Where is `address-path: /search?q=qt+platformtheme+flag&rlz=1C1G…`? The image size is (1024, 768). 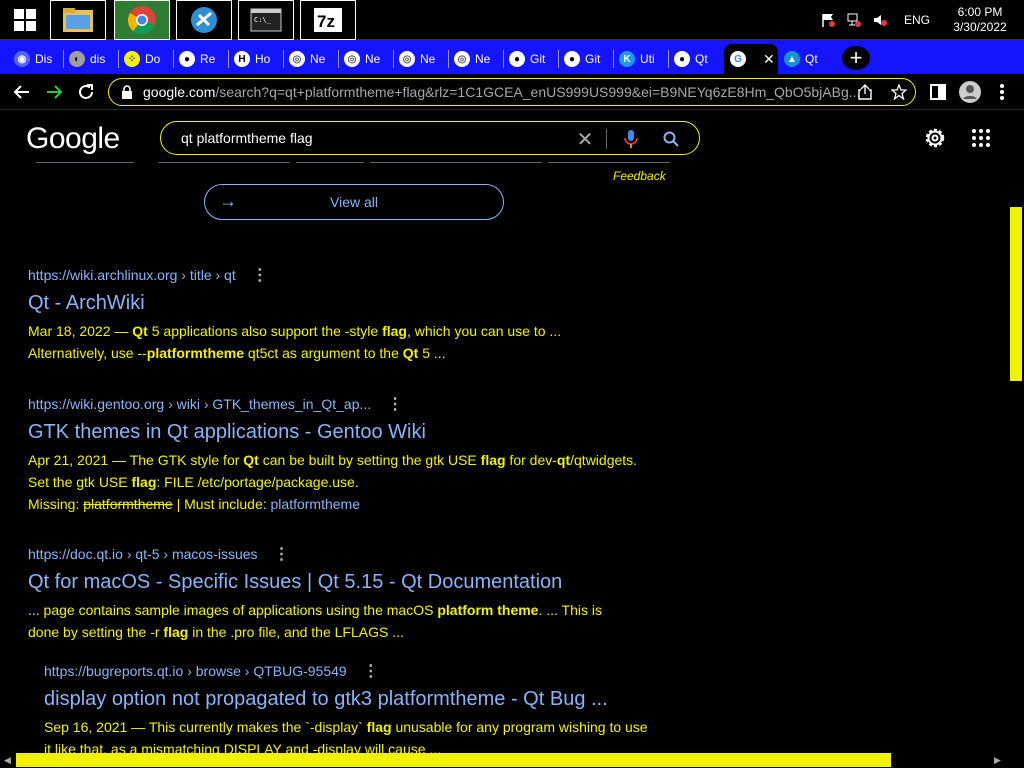
address-path: /search?q=qt+platformtheme+flag&rlz=1C1G… is located at coordinates (538, 92).